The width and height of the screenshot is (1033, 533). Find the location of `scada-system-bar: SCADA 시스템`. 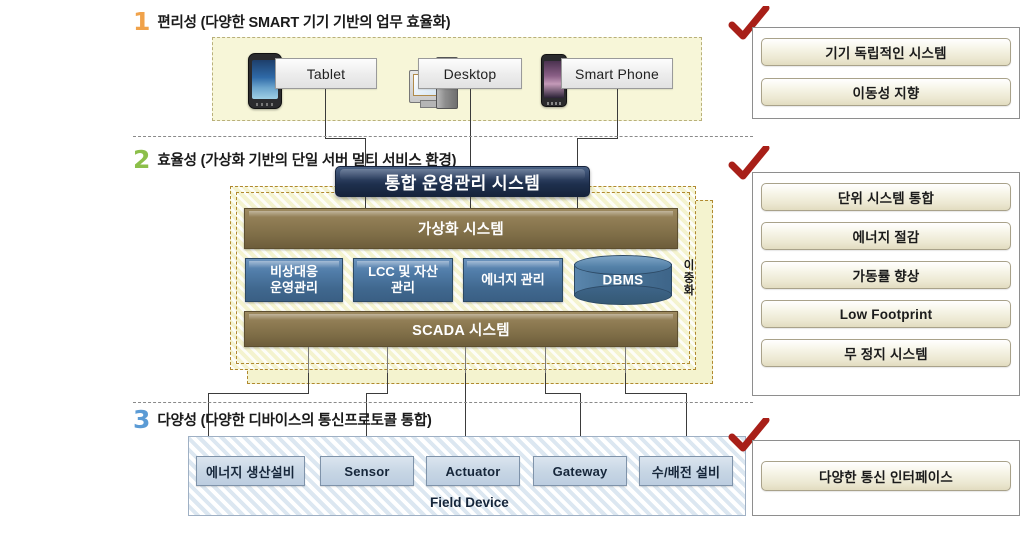

scada-system-bar: SCADA 시스템 is located at coordinates (461, 329).